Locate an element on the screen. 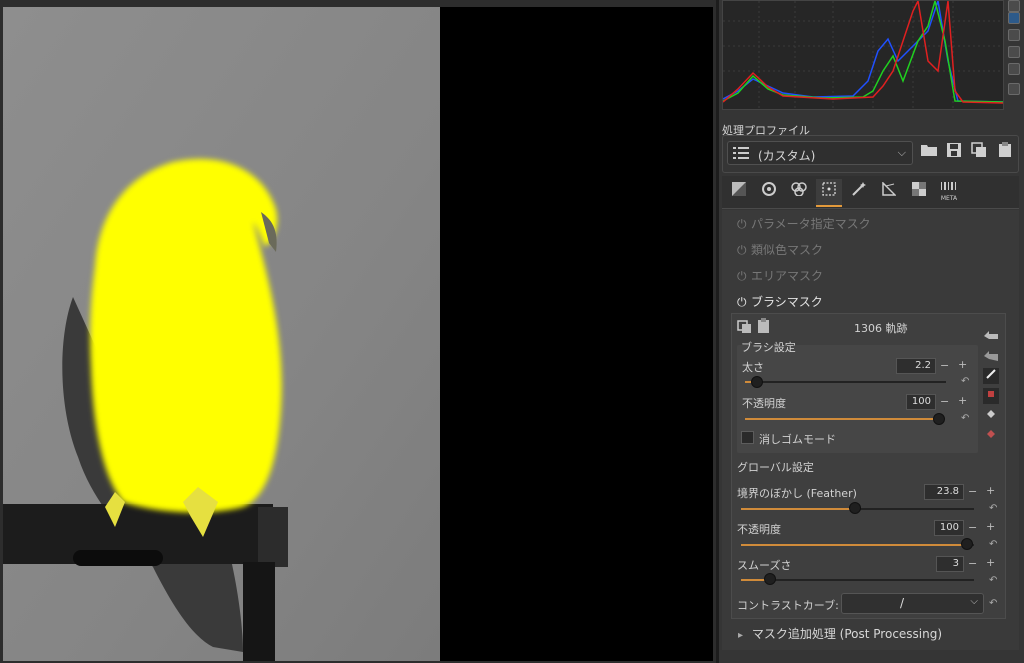 This screenshot has width=1024, height=663. paste-strokes-icon is located at coordinates (765, 326).